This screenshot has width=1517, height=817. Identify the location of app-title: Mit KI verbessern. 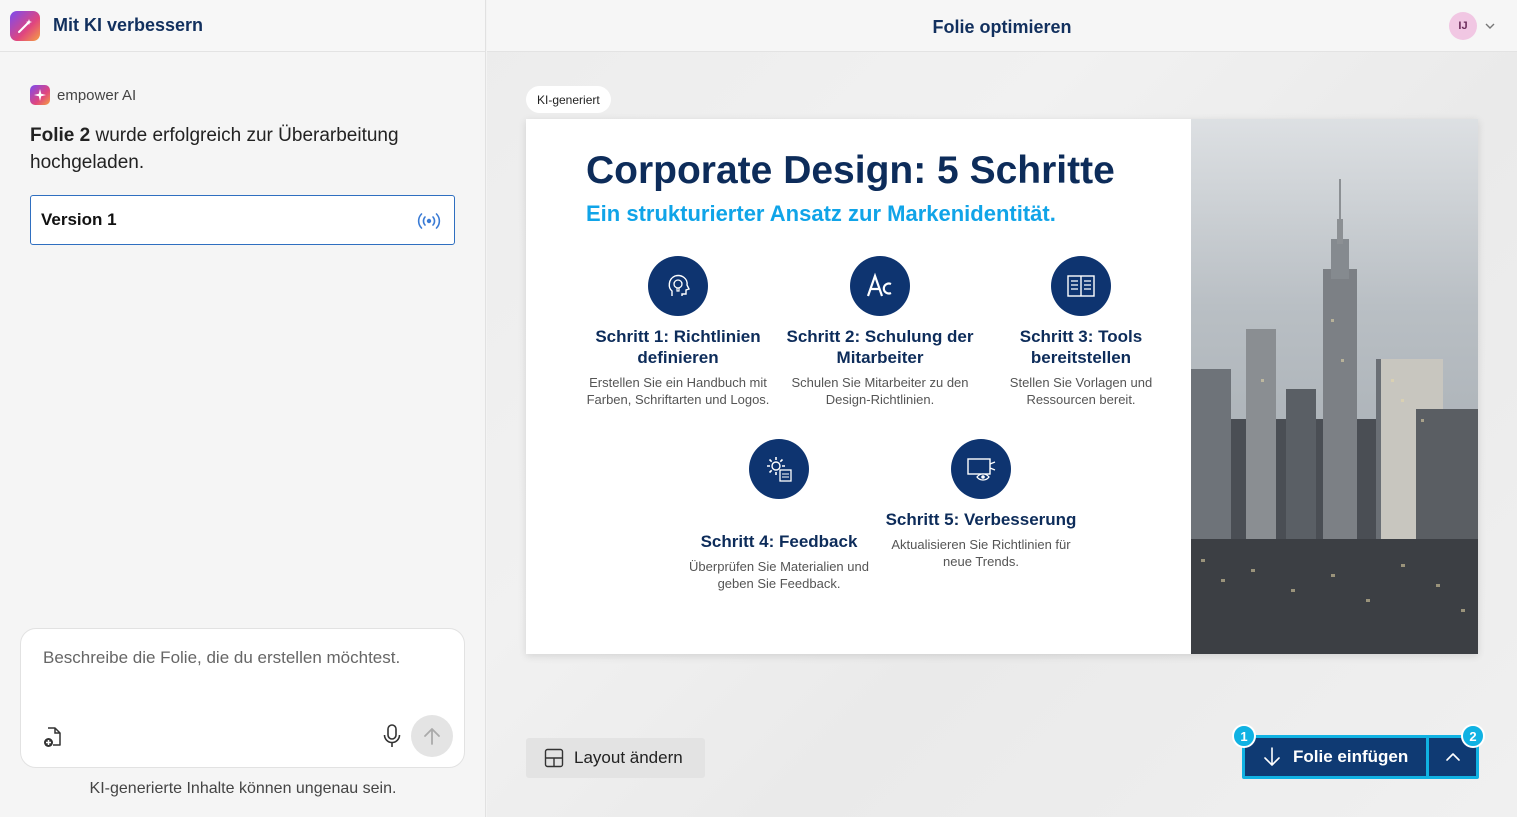
(128, 25).